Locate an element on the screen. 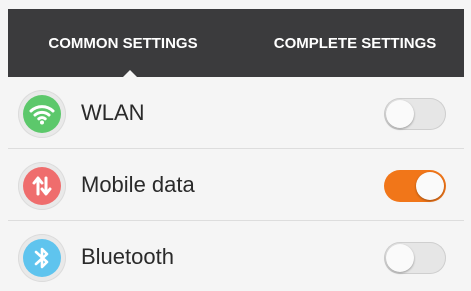  tab-complete-settings-label: COMPLETE SETTINGS is located at coordinates (355, 43).